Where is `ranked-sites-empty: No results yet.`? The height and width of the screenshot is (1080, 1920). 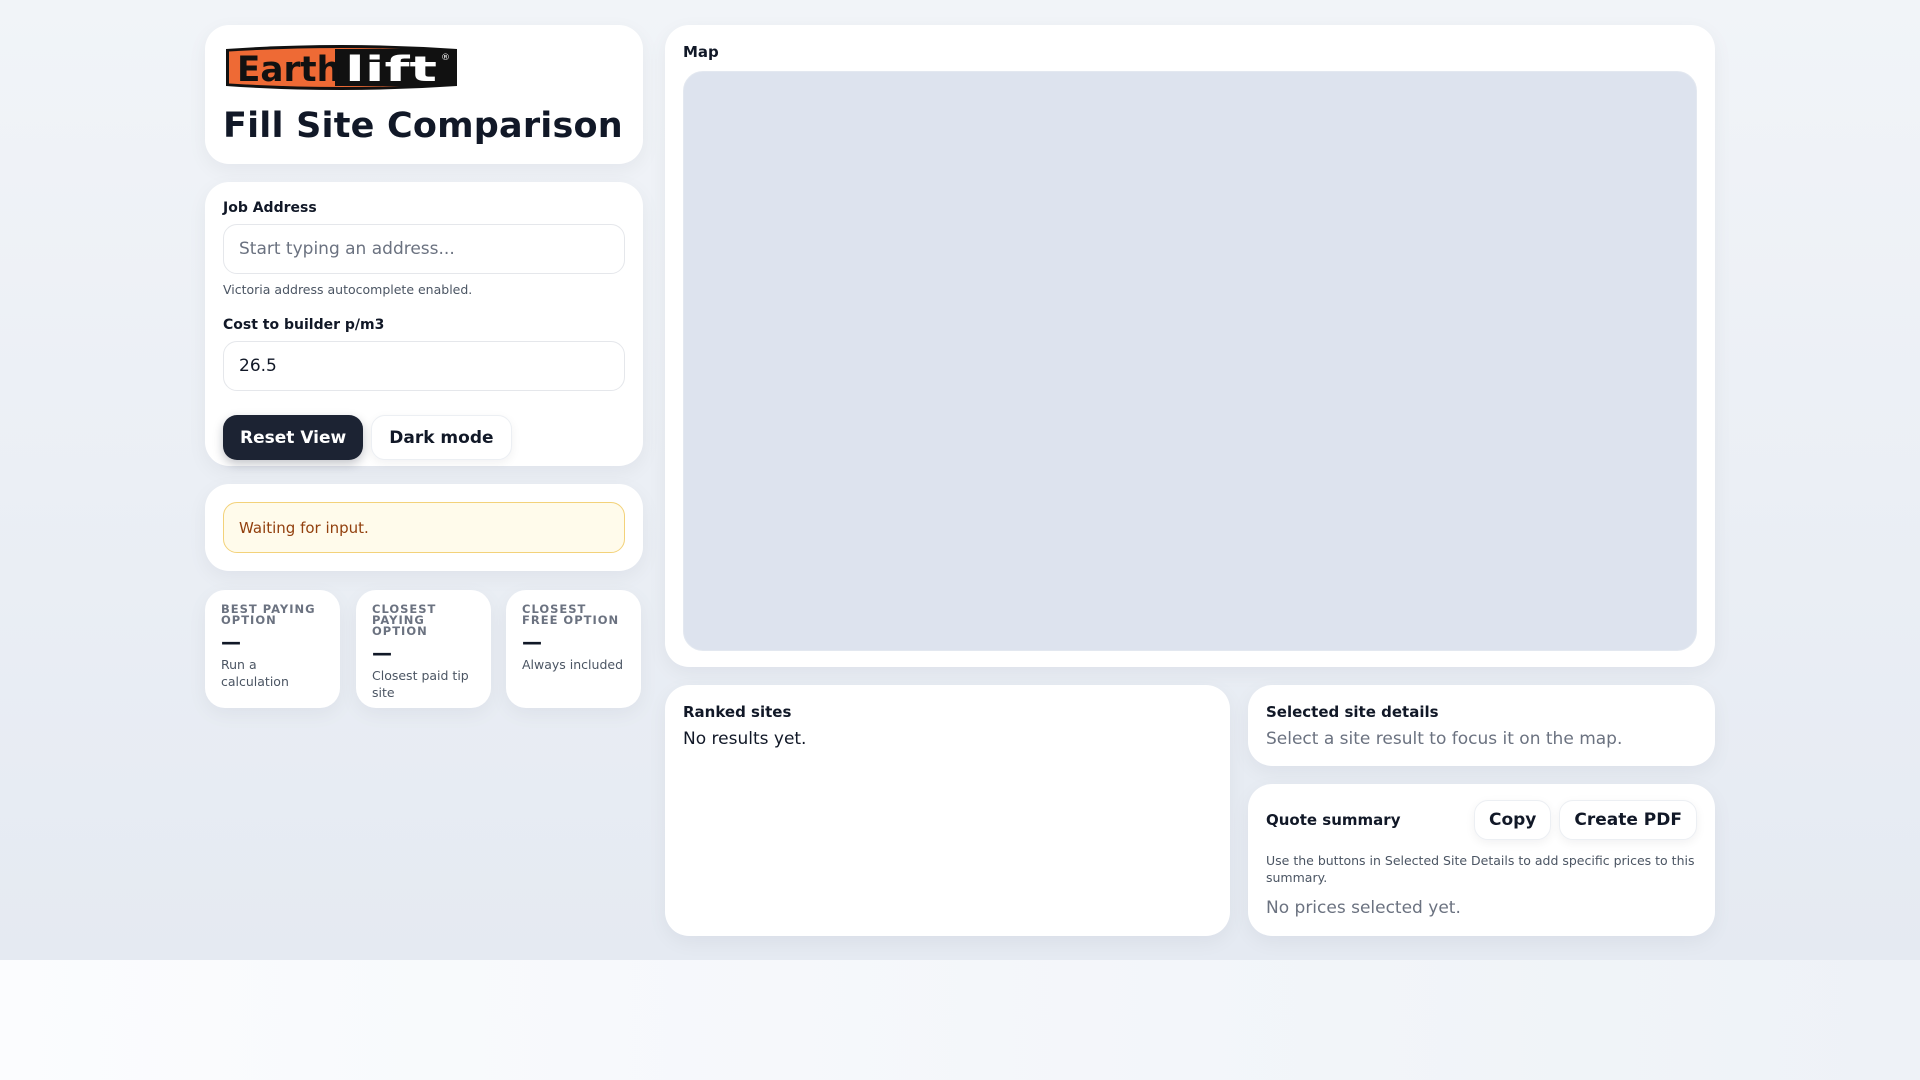 ranked-sites-empty: No results yet. is located at coordinates (745, 739).